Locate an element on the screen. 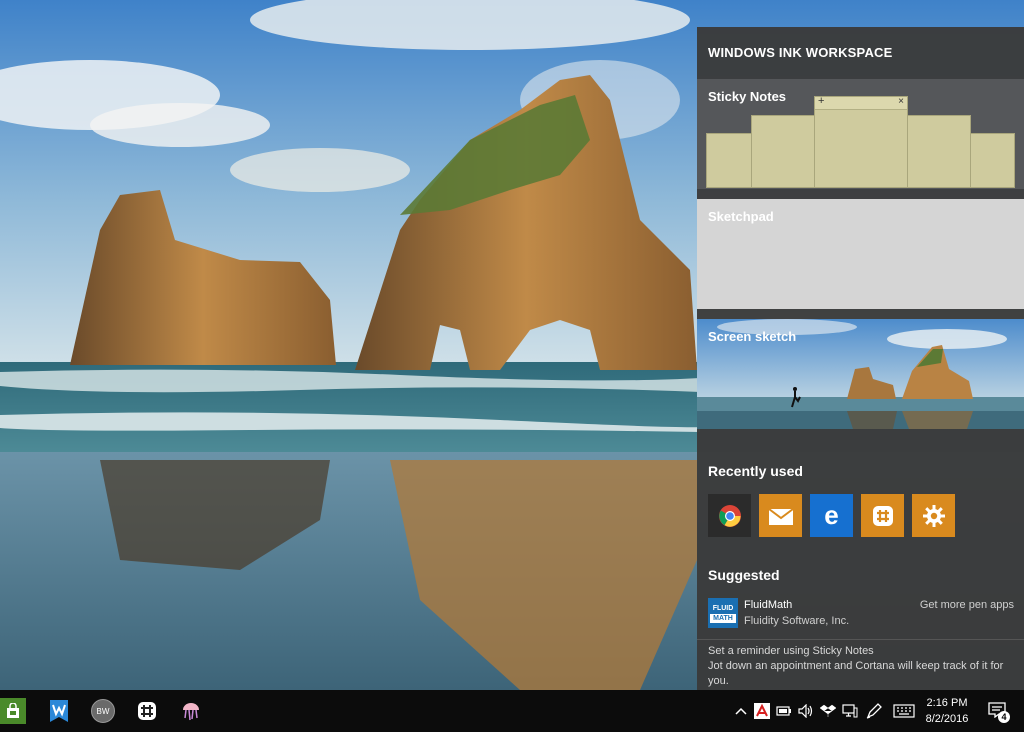  volume-icon is located at coordinates (806, 711).